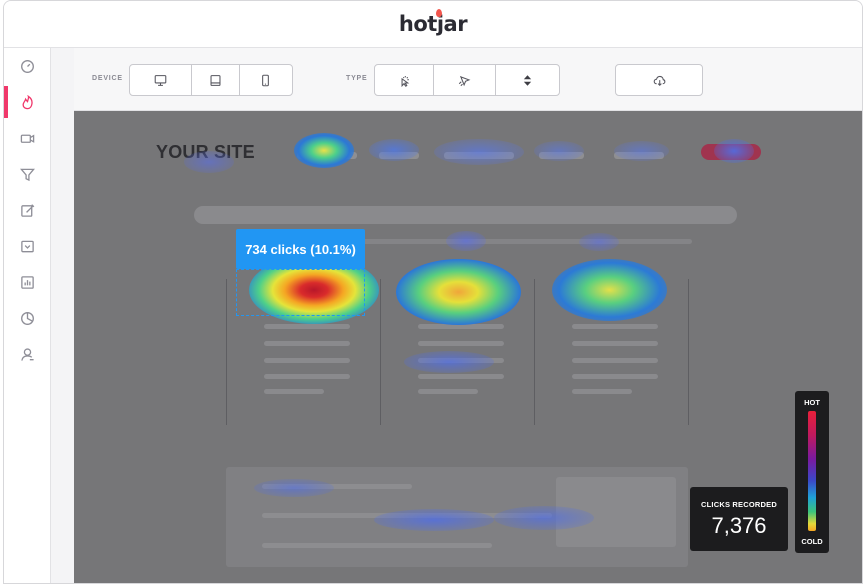 This screenshot has width=863, height=584. I want to click on logo-flame-icon, so click(438, 13).